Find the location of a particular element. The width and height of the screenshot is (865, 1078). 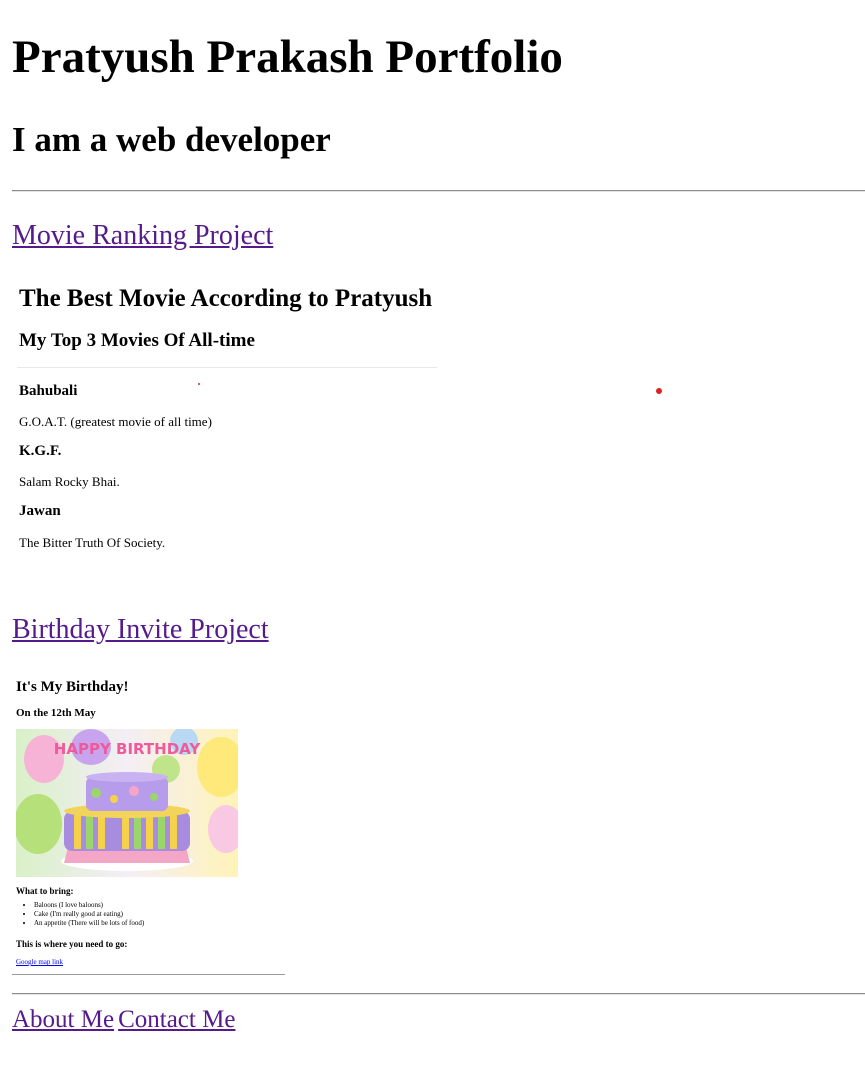

about-me-link: About Me is located at coordinates (63, 1019).